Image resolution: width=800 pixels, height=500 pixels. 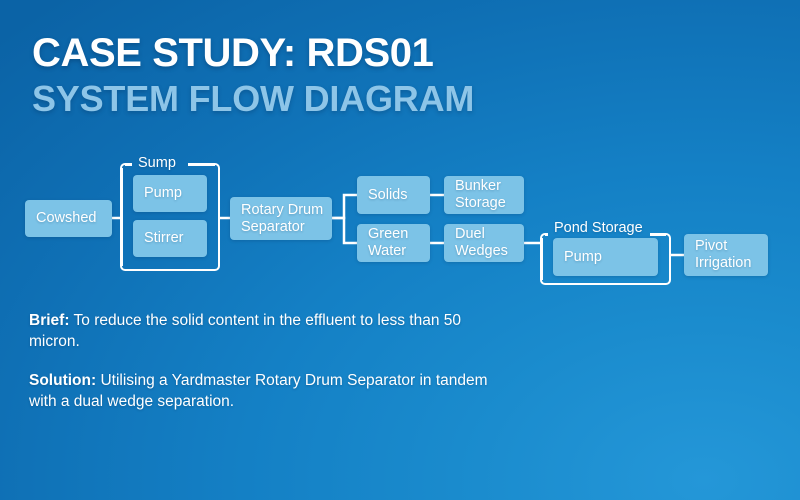 I want to click on node-cowshed: Cowshed, so click(x=68, y=218).